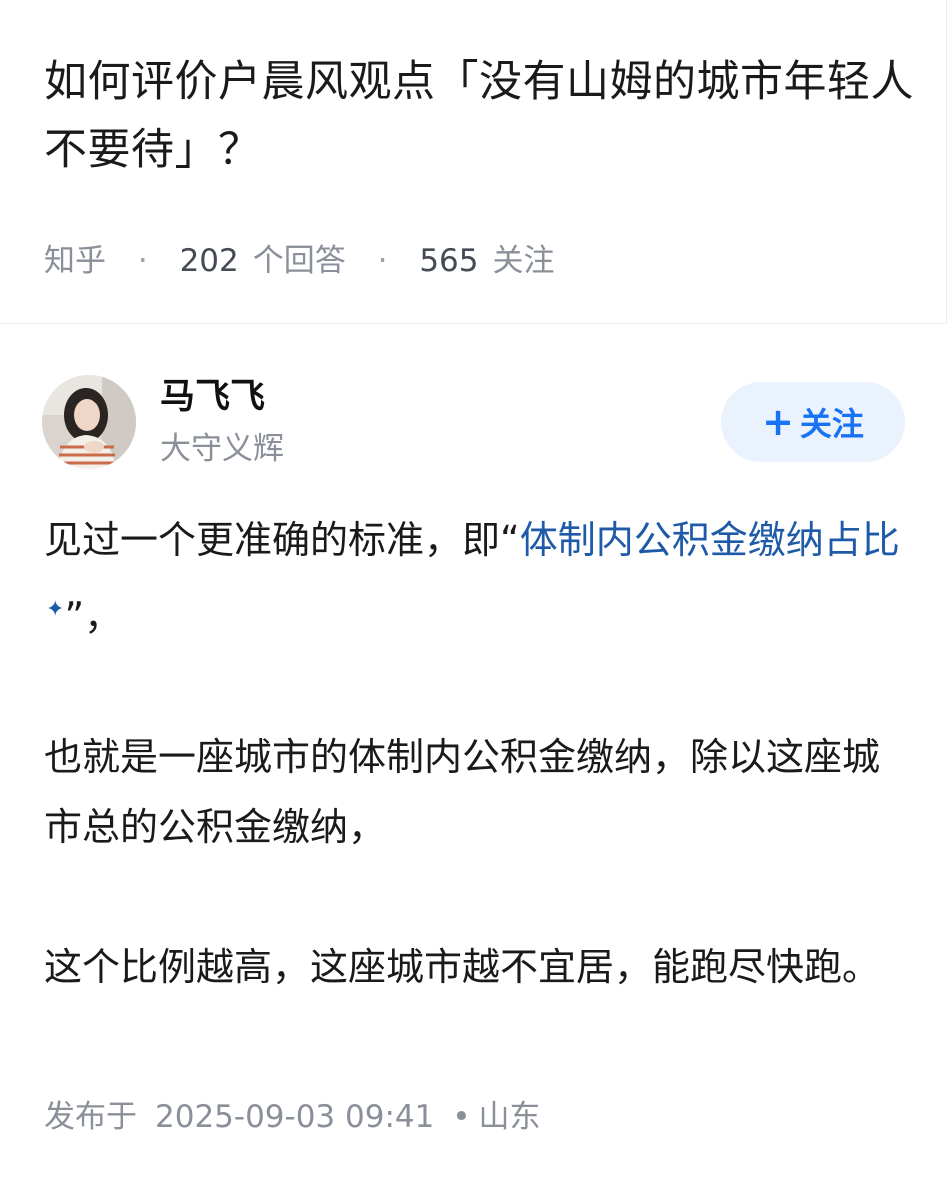  I want to click on follow-button-label: 关注, so click(831, 424).